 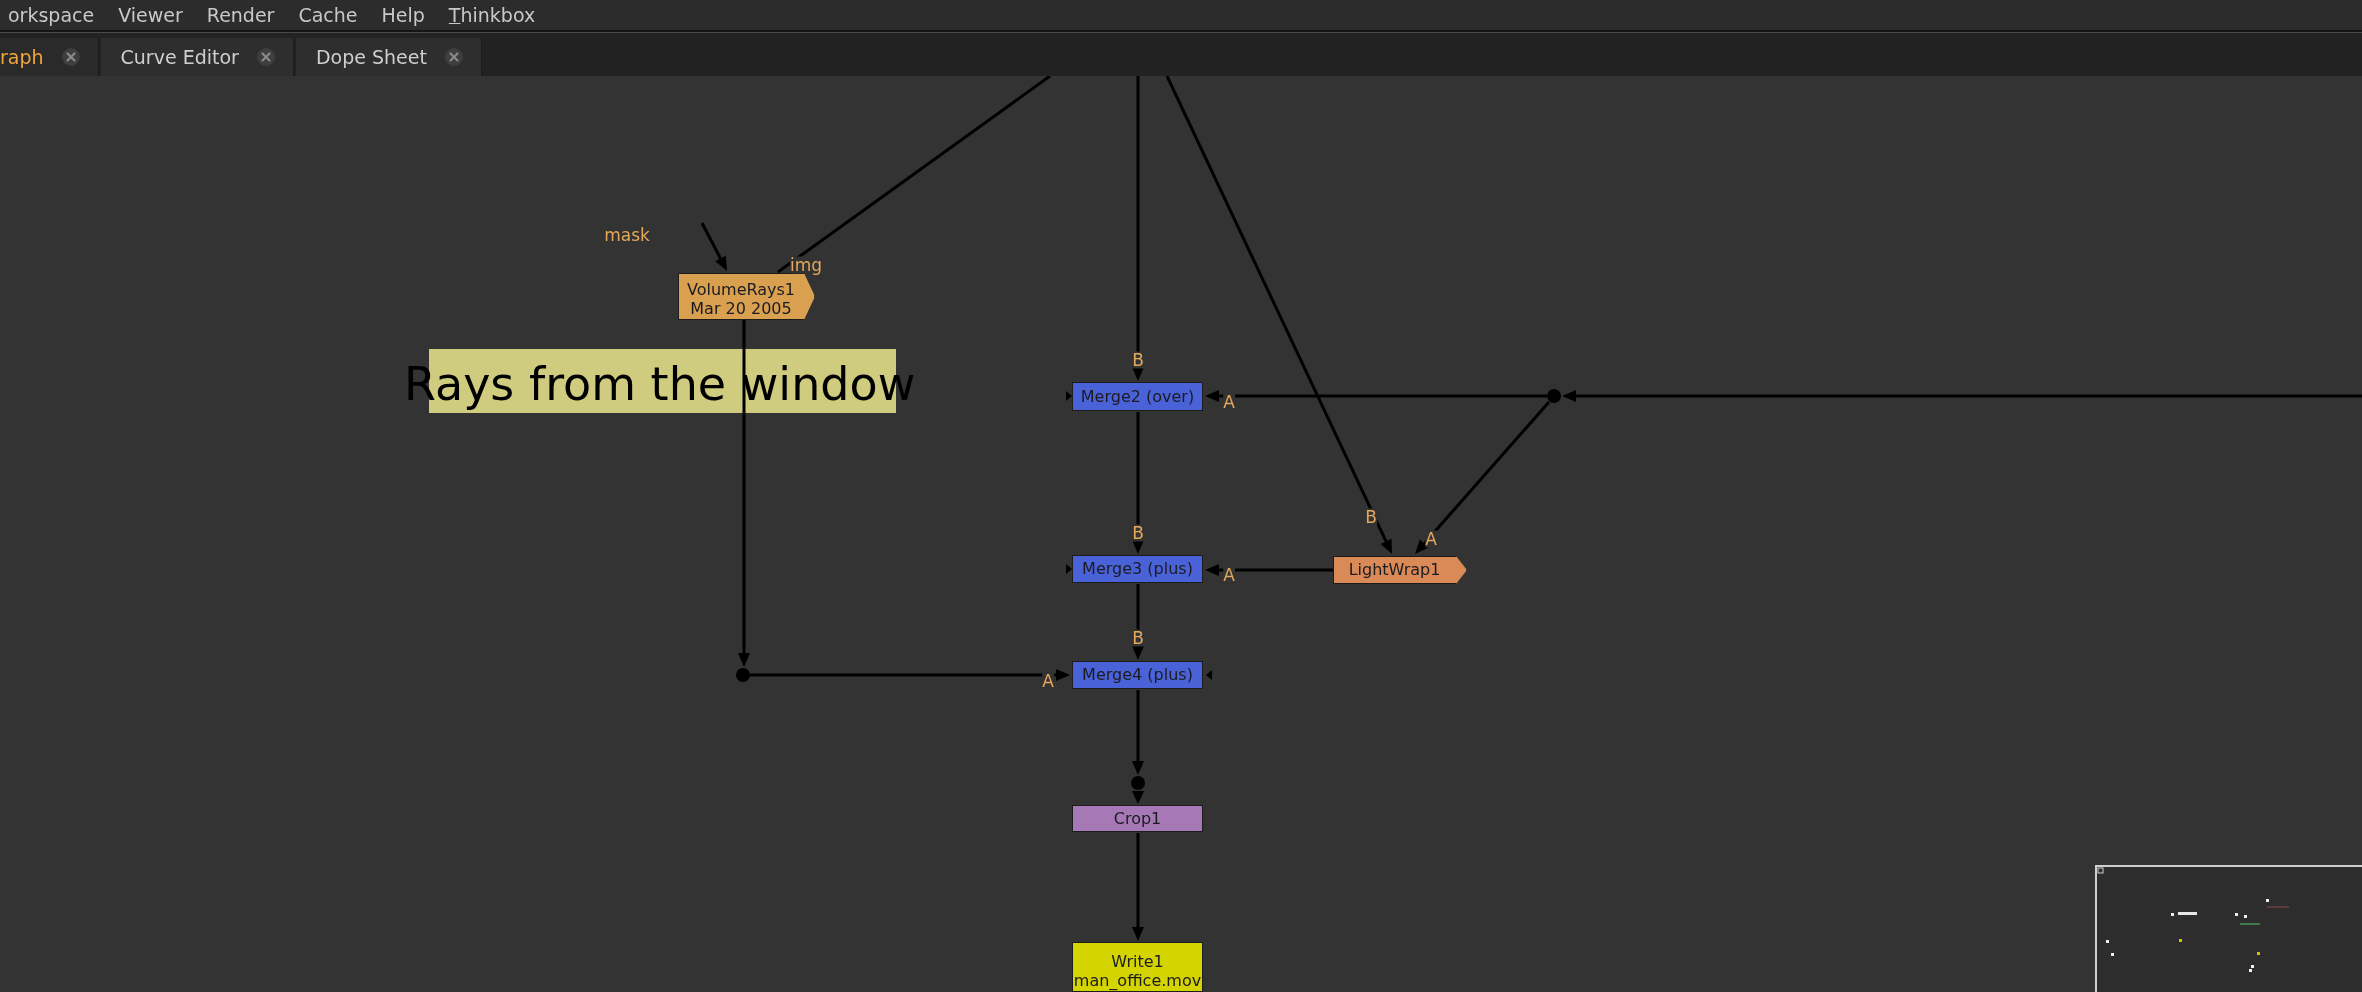 What do you see at coordinates (492, 15) in the screenshot?
I see `menu-item: Thinkbox` at bounding box center [492, 15].